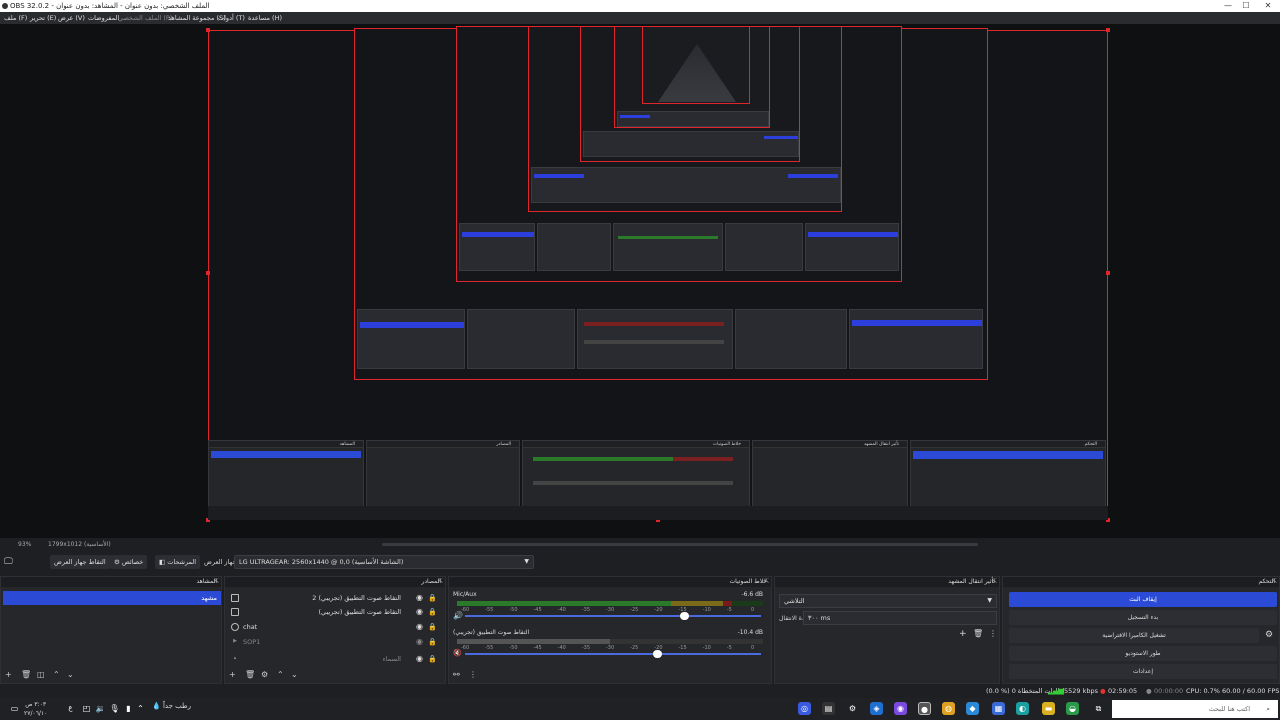 This screenshot has height=720, width=1280. What do you see at coordinates (335, 659) in the screenshot?
I see `source-item: ▴ السماء ◉ 🔒` at bounding box center [335, 659].